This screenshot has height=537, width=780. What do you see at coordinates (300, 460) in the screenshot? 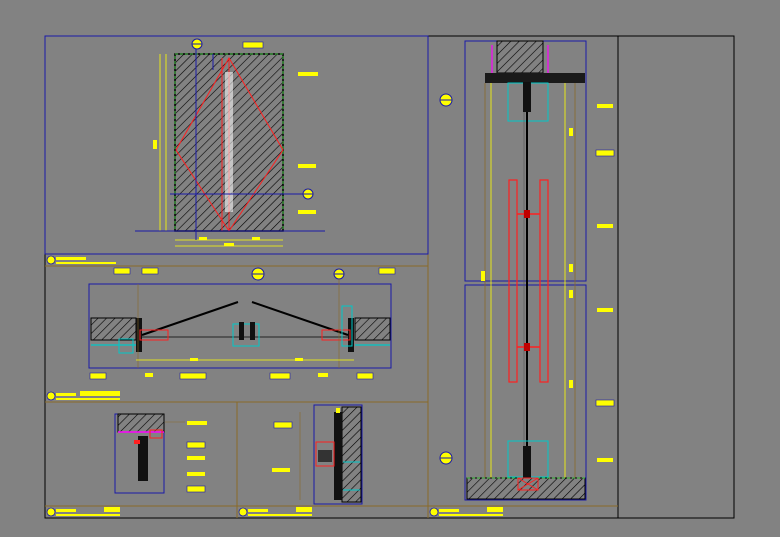
I see `detail-middle-view` at bounding box center [300, 460].